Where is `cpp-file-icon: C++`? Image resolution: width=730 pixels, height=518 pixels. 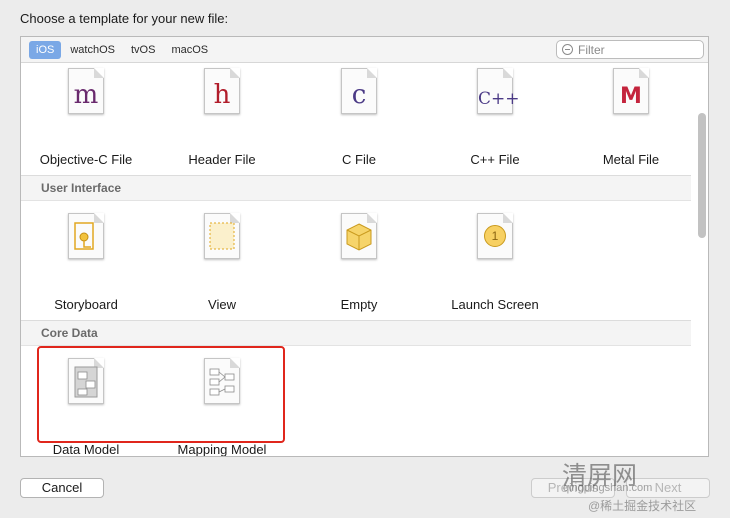 cpp-file-icon: C++ is located at coordinates (498, 91).